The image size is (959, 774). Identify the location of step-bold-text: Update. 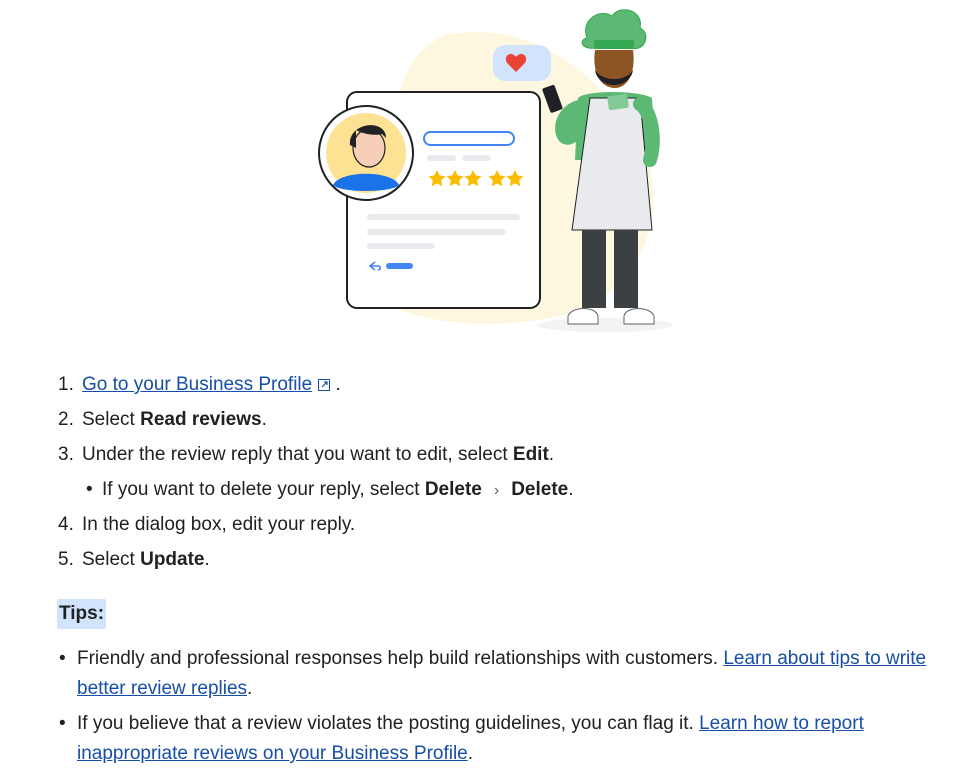
(172, 559).